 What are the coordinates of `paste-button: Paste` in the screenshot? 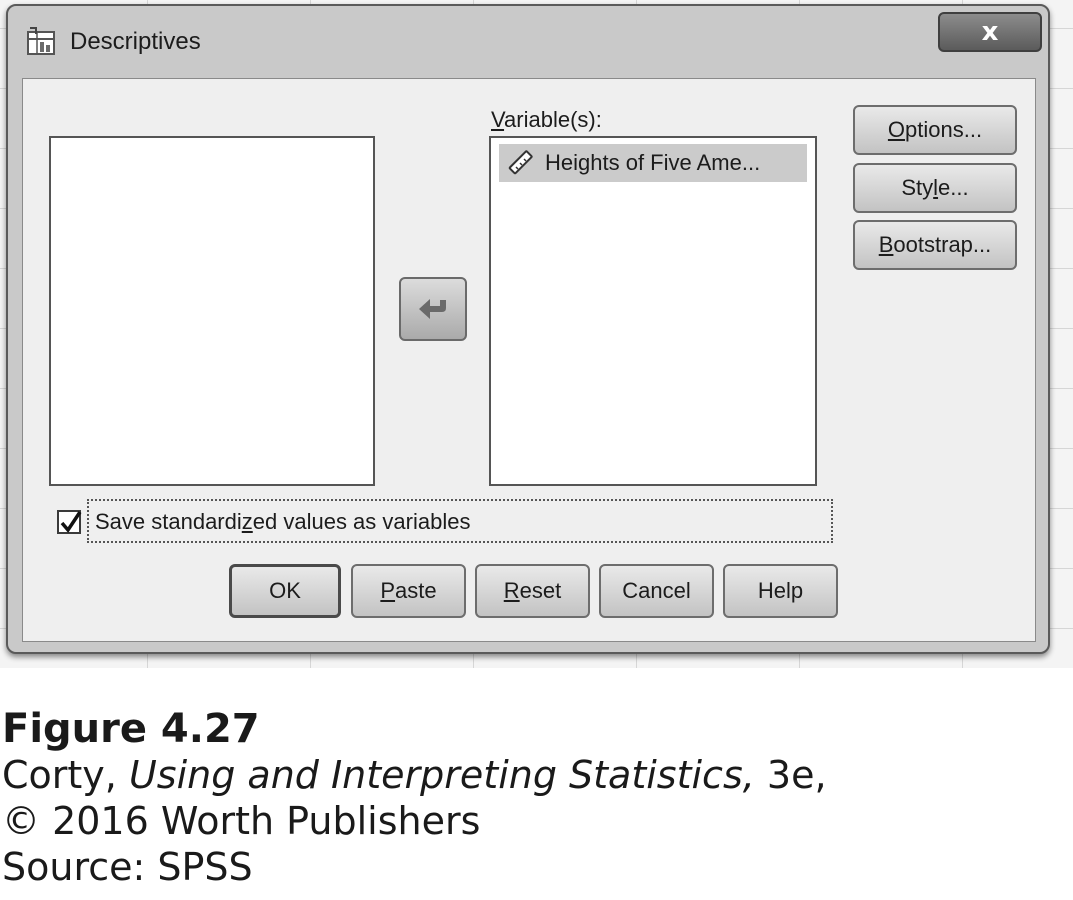 It's located at (408, 591).